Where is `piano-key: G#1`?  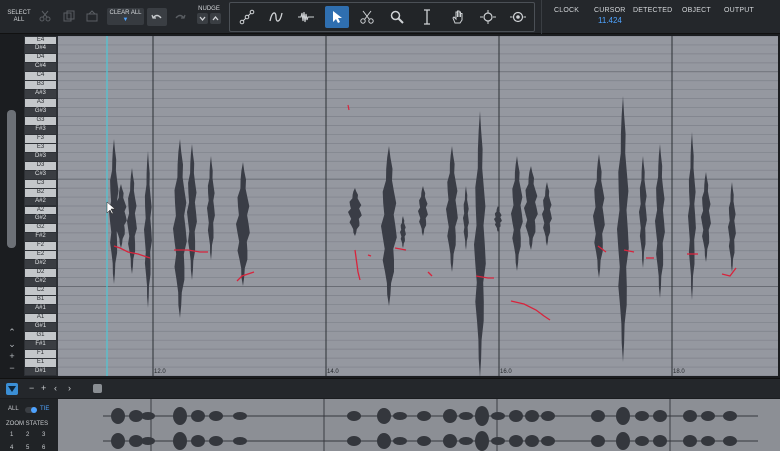
piano-key: G#1 is located at coordinates (40, 326).